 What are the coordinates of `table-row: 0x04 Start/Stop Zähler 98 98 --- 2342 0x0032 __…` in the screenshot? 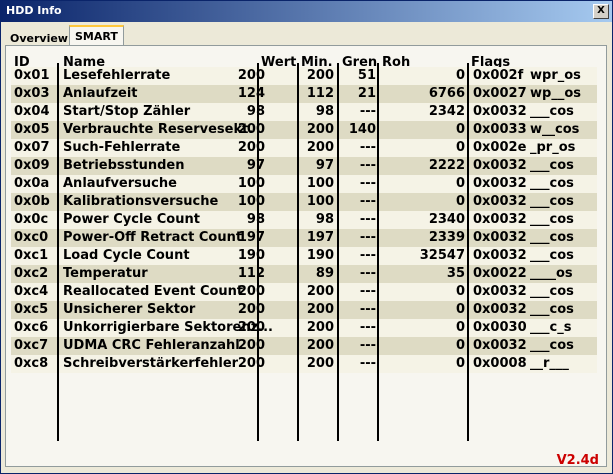 It's located at (304, 112).